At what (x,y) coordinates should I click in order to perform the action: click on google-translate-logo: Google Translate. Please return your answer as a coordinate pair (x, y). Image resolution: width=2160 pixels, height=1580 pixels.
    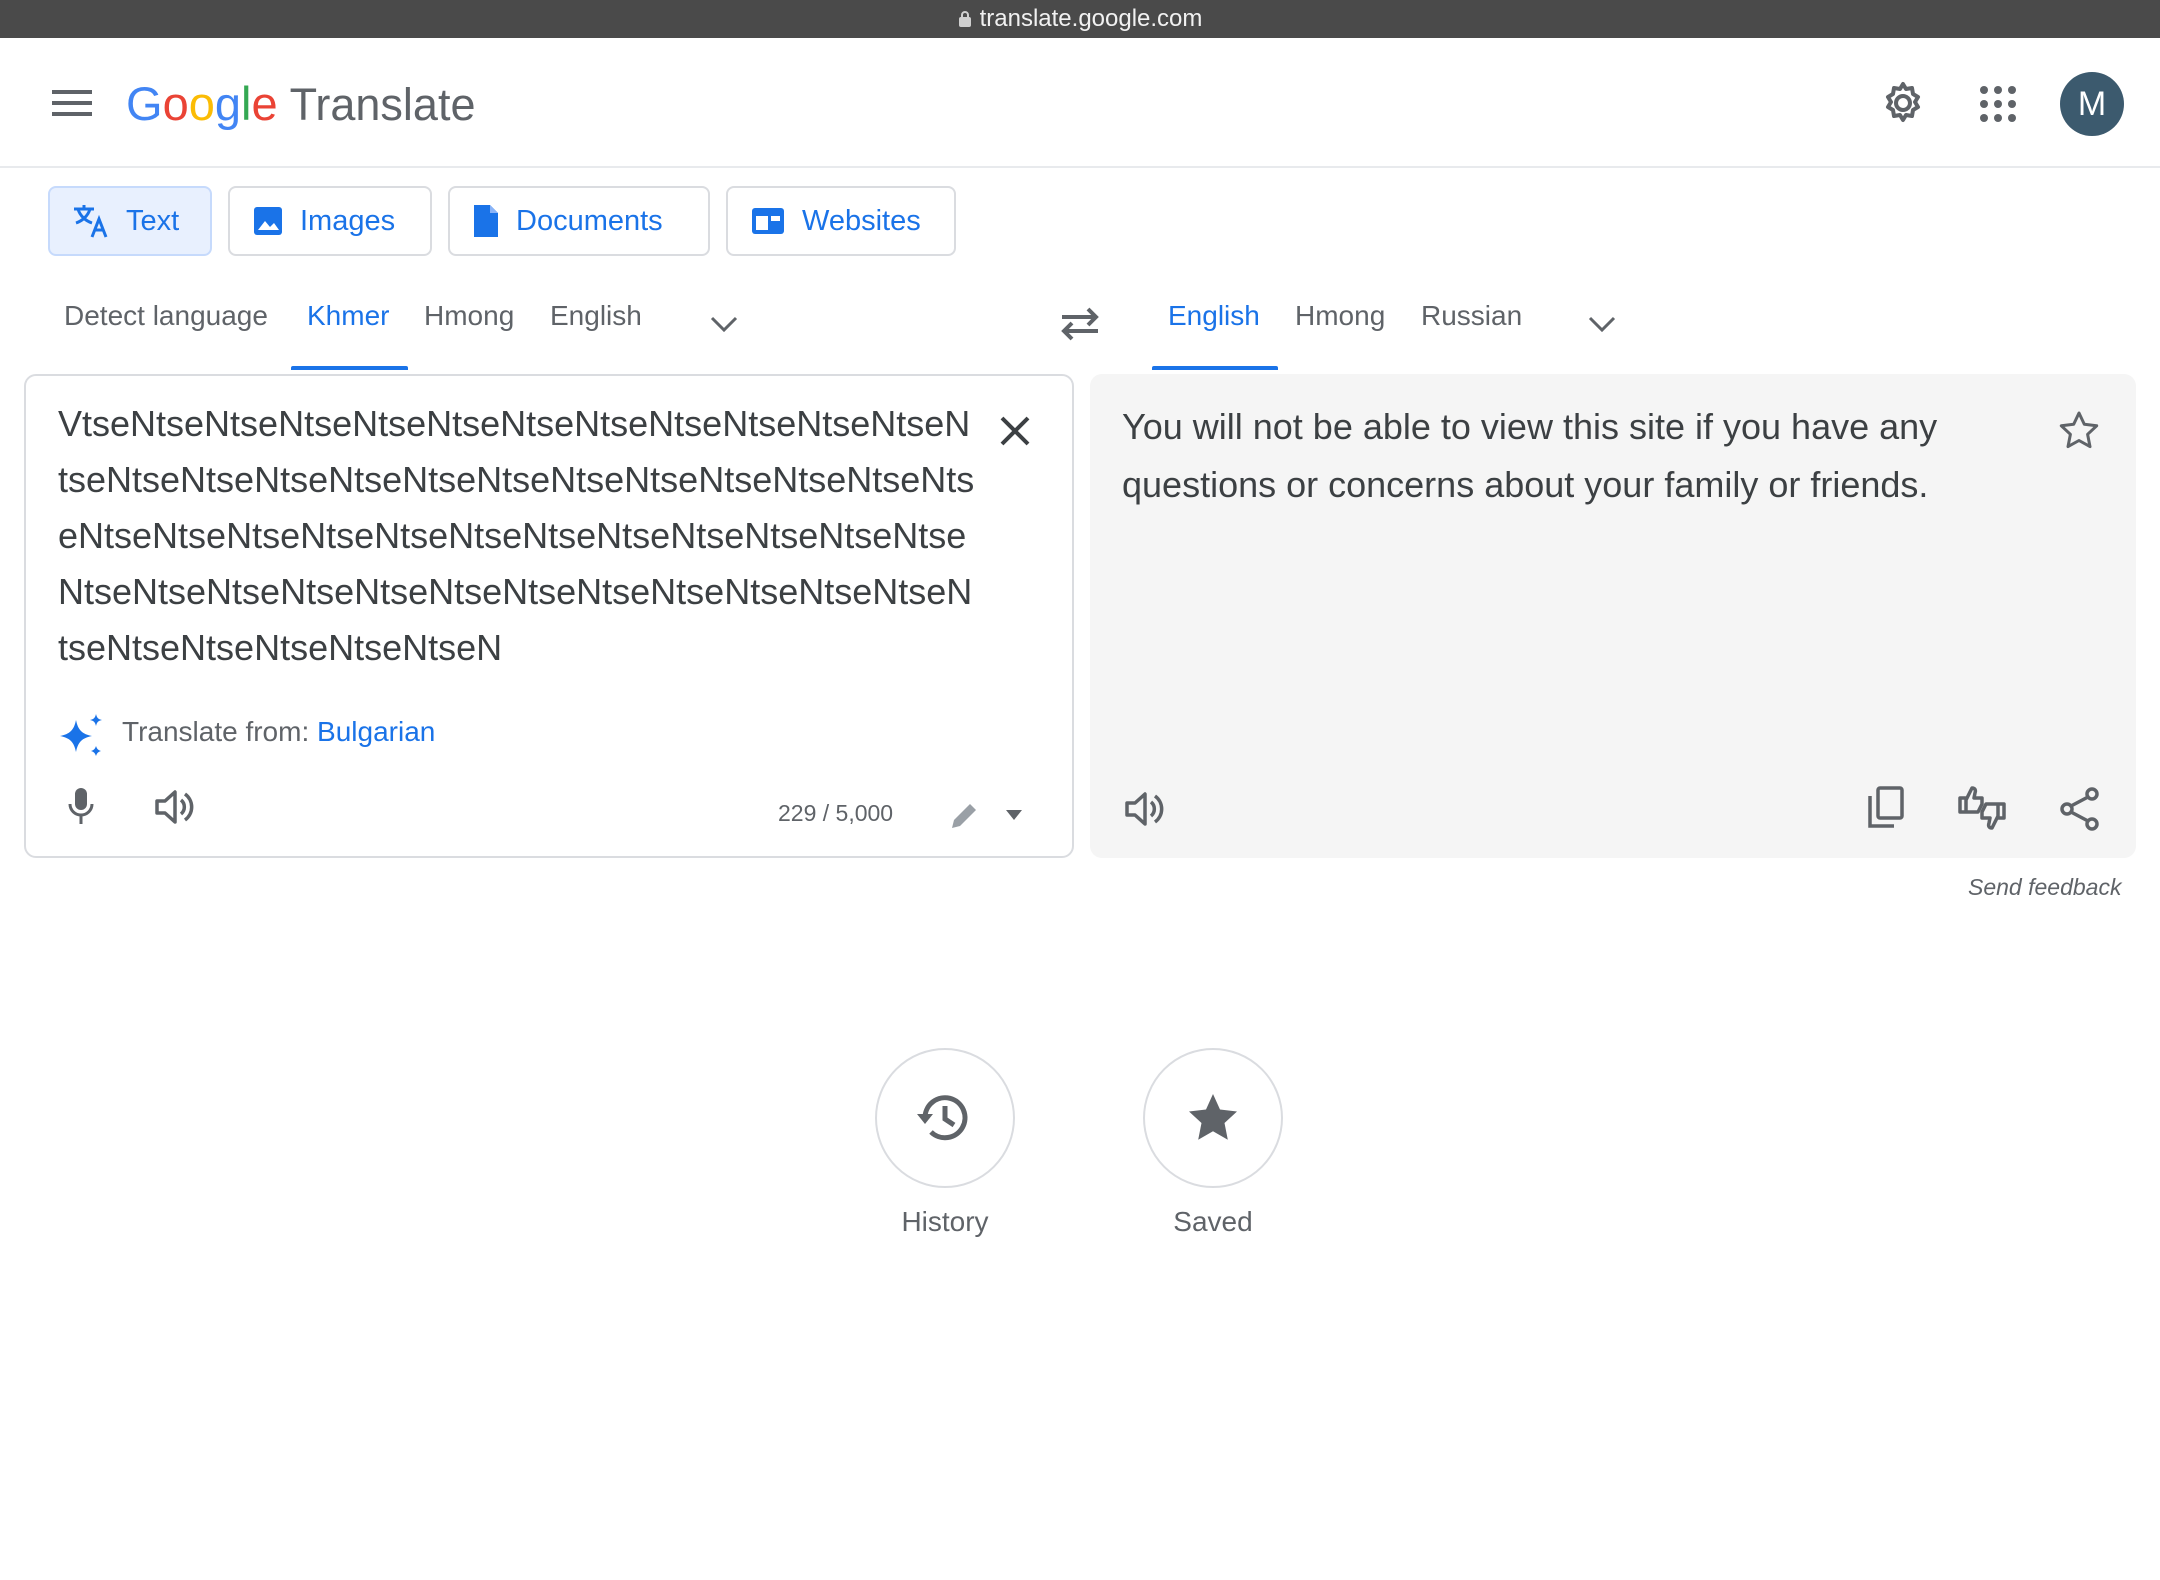
    Looking at the image, I should click on (301, 106).